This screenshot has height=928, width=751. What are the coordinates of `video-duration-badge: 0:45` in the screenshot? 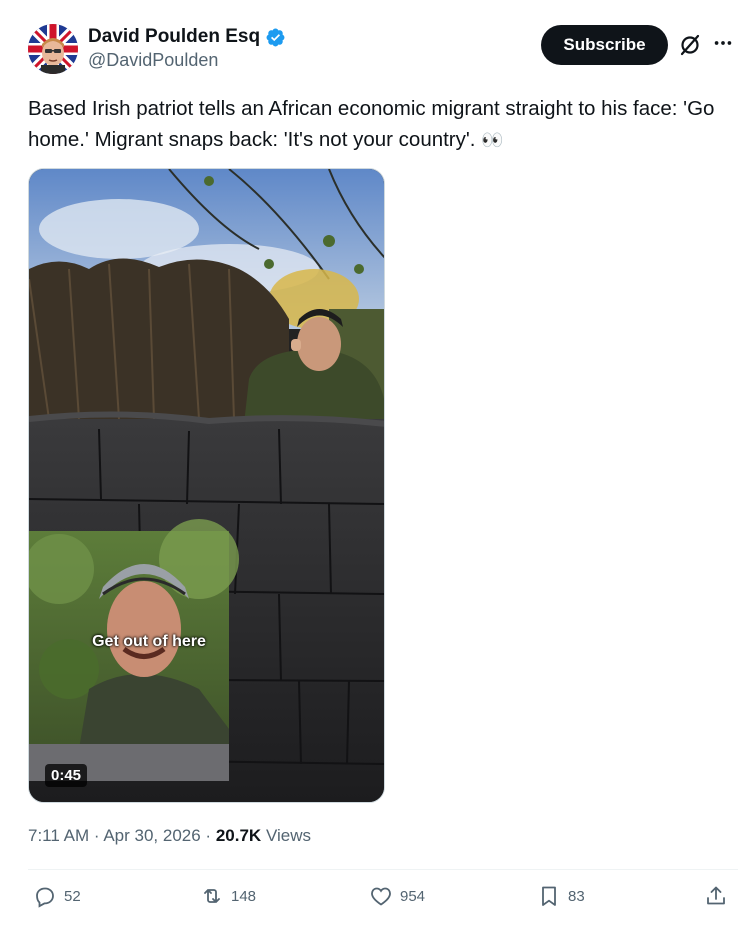 It's located at (66, 775).